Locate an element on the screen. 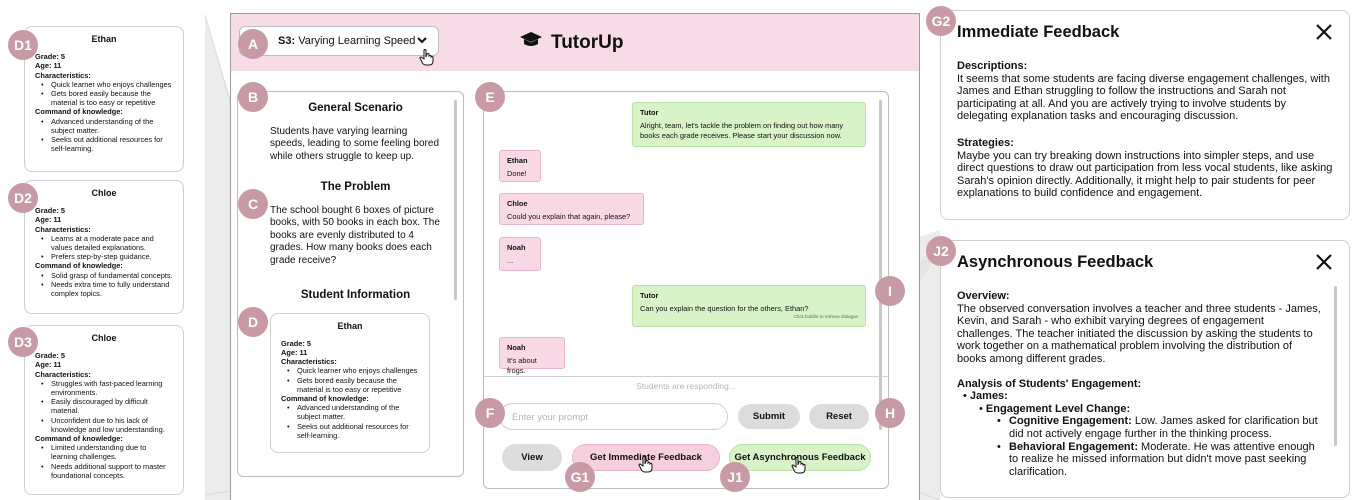 The height and width of the screenshot is (500, 1353). message-text: Could you explain that again, please? is located at coordinates (569, 216).